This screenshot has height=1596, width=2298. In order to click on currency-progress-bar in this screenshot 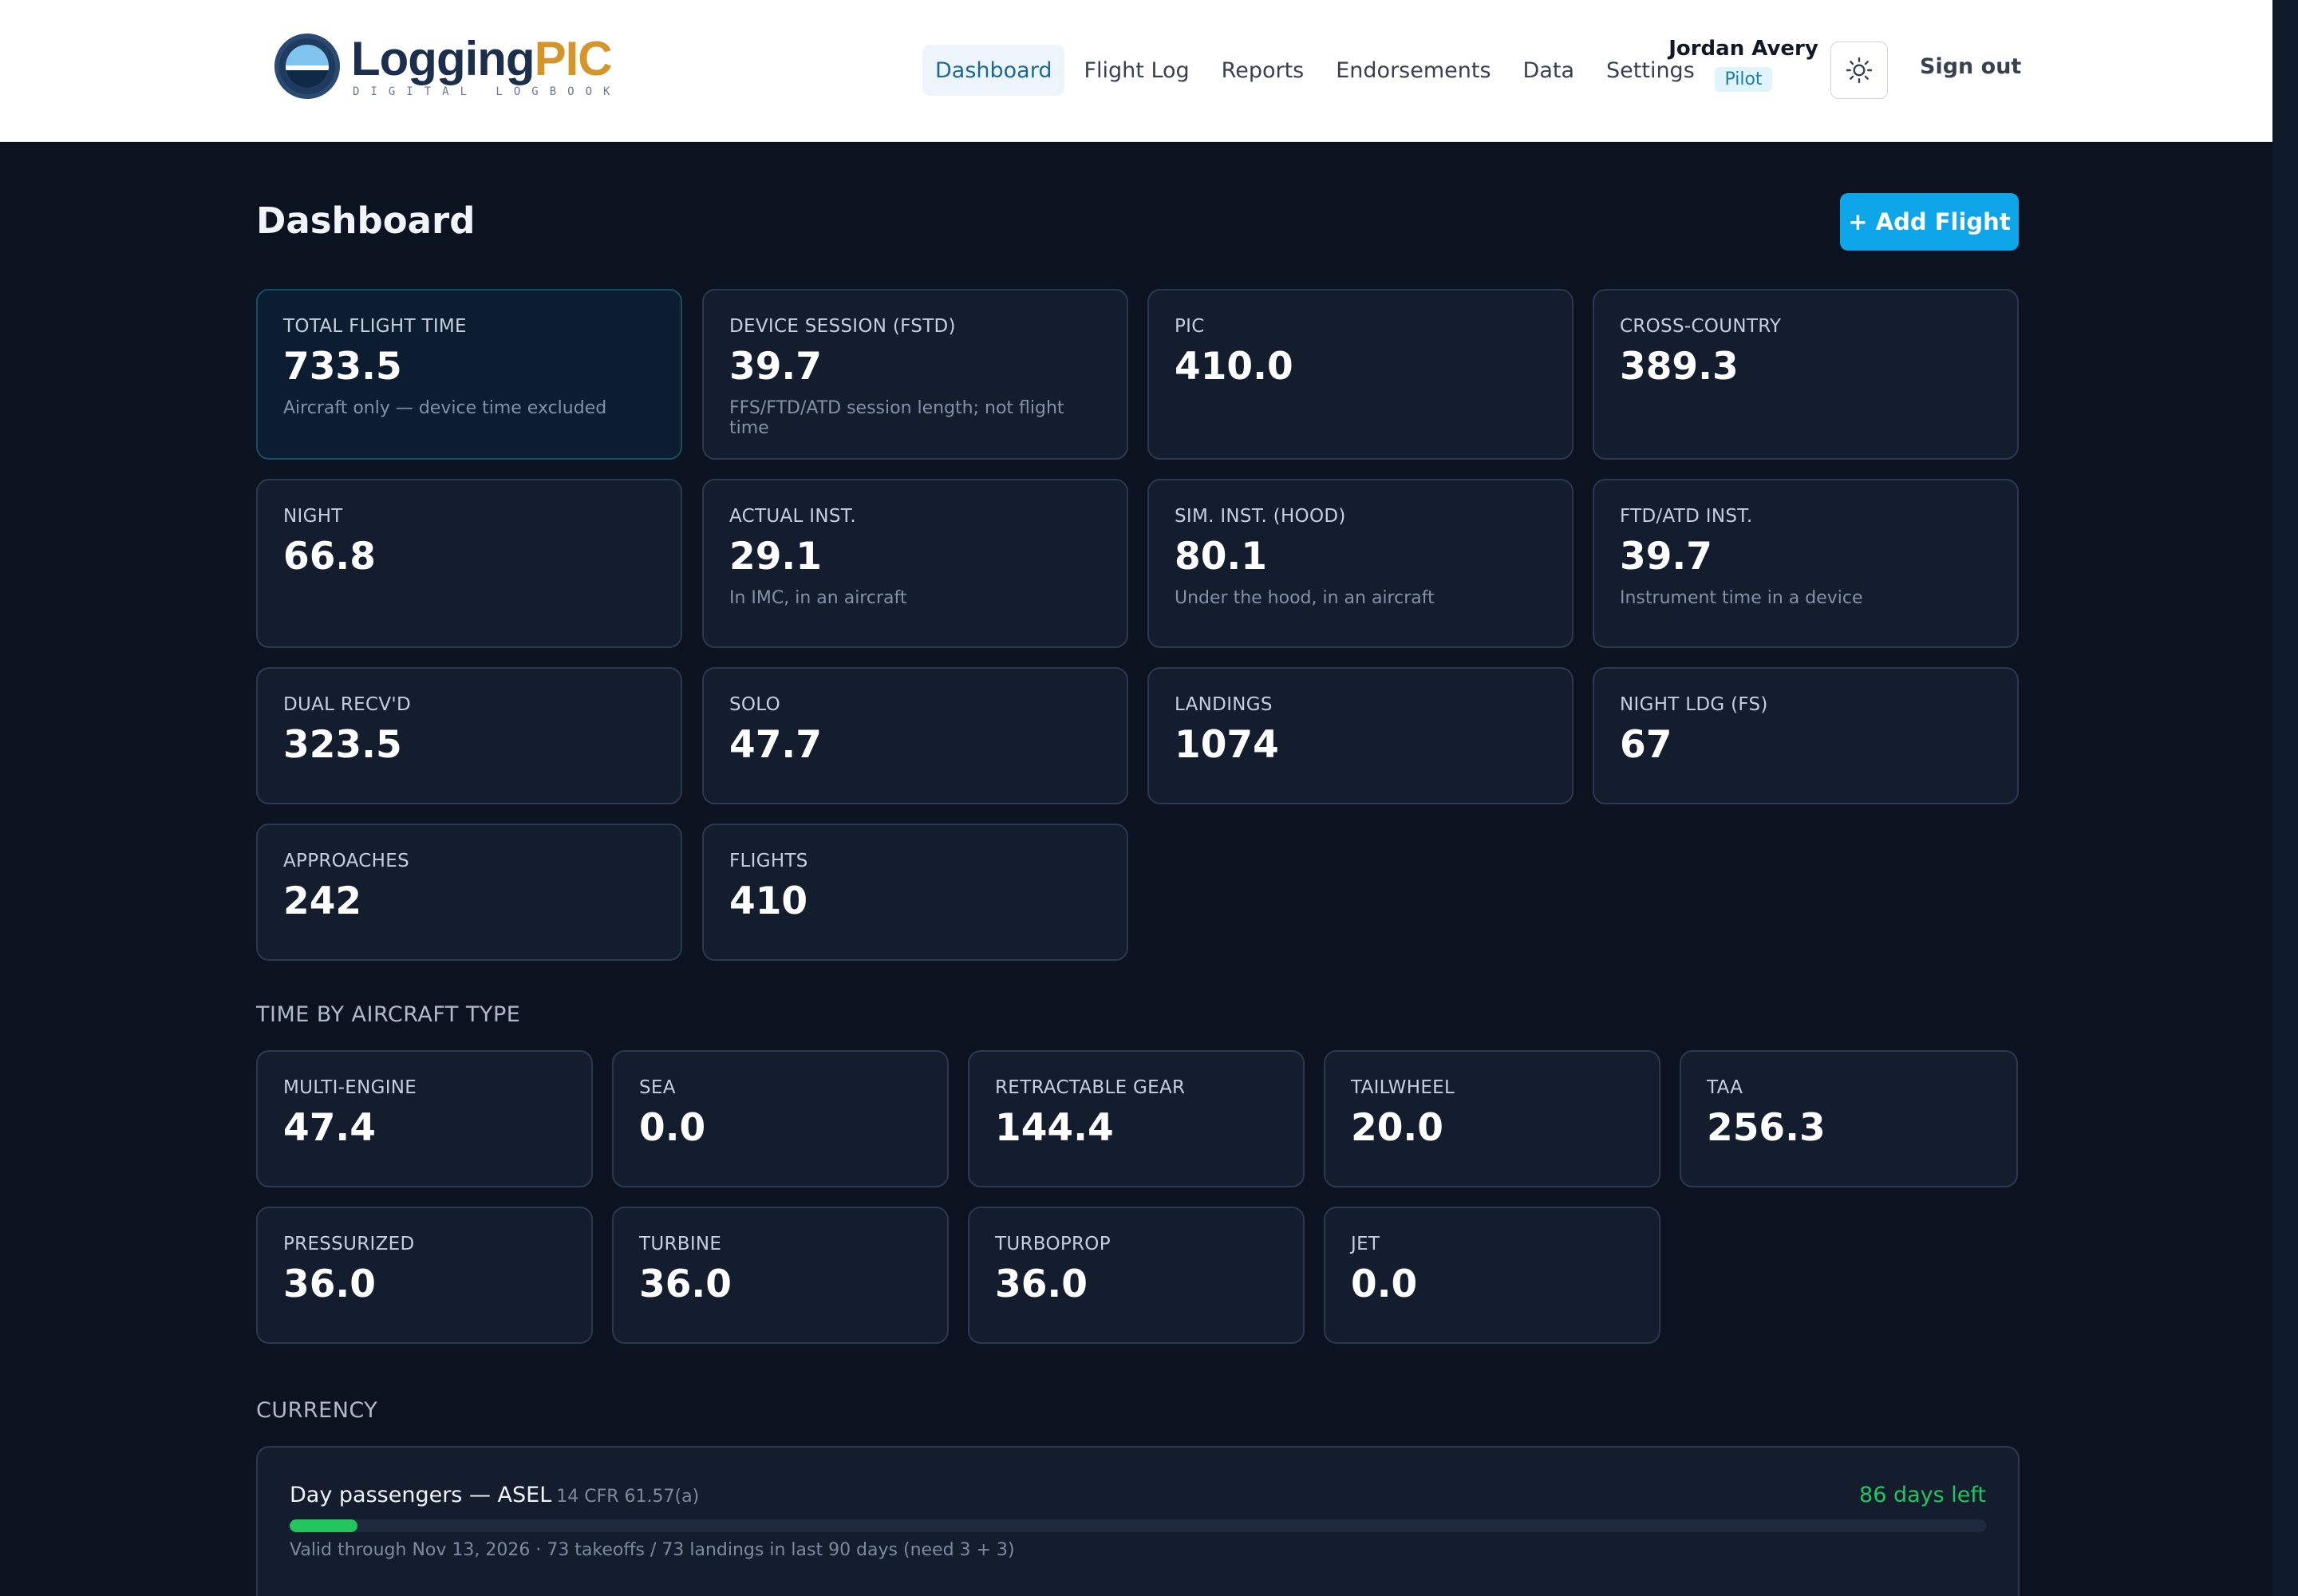, I will do `click(1138, 1525)`.